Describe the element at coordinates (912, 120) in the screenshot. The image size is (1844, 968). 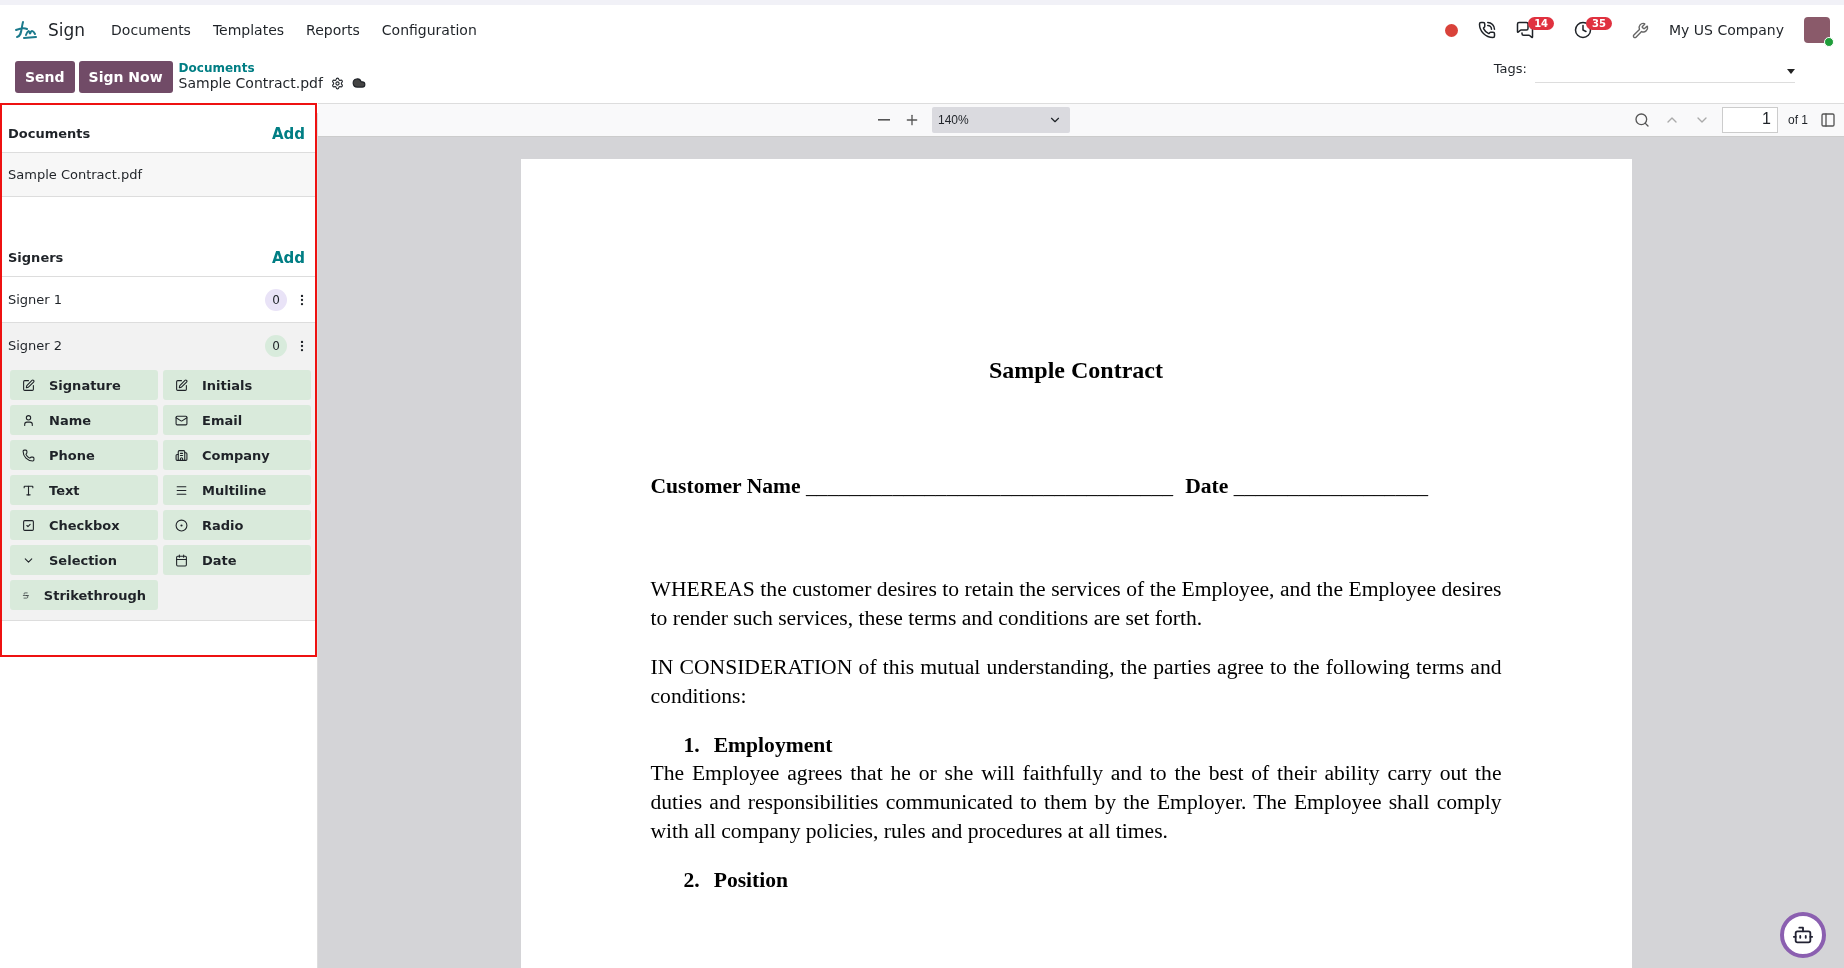
I see `plus-icon` at that location.